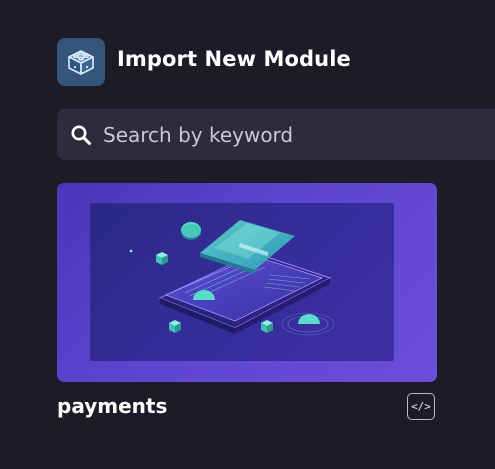  I want to click on search-icon, so click(81, 135).